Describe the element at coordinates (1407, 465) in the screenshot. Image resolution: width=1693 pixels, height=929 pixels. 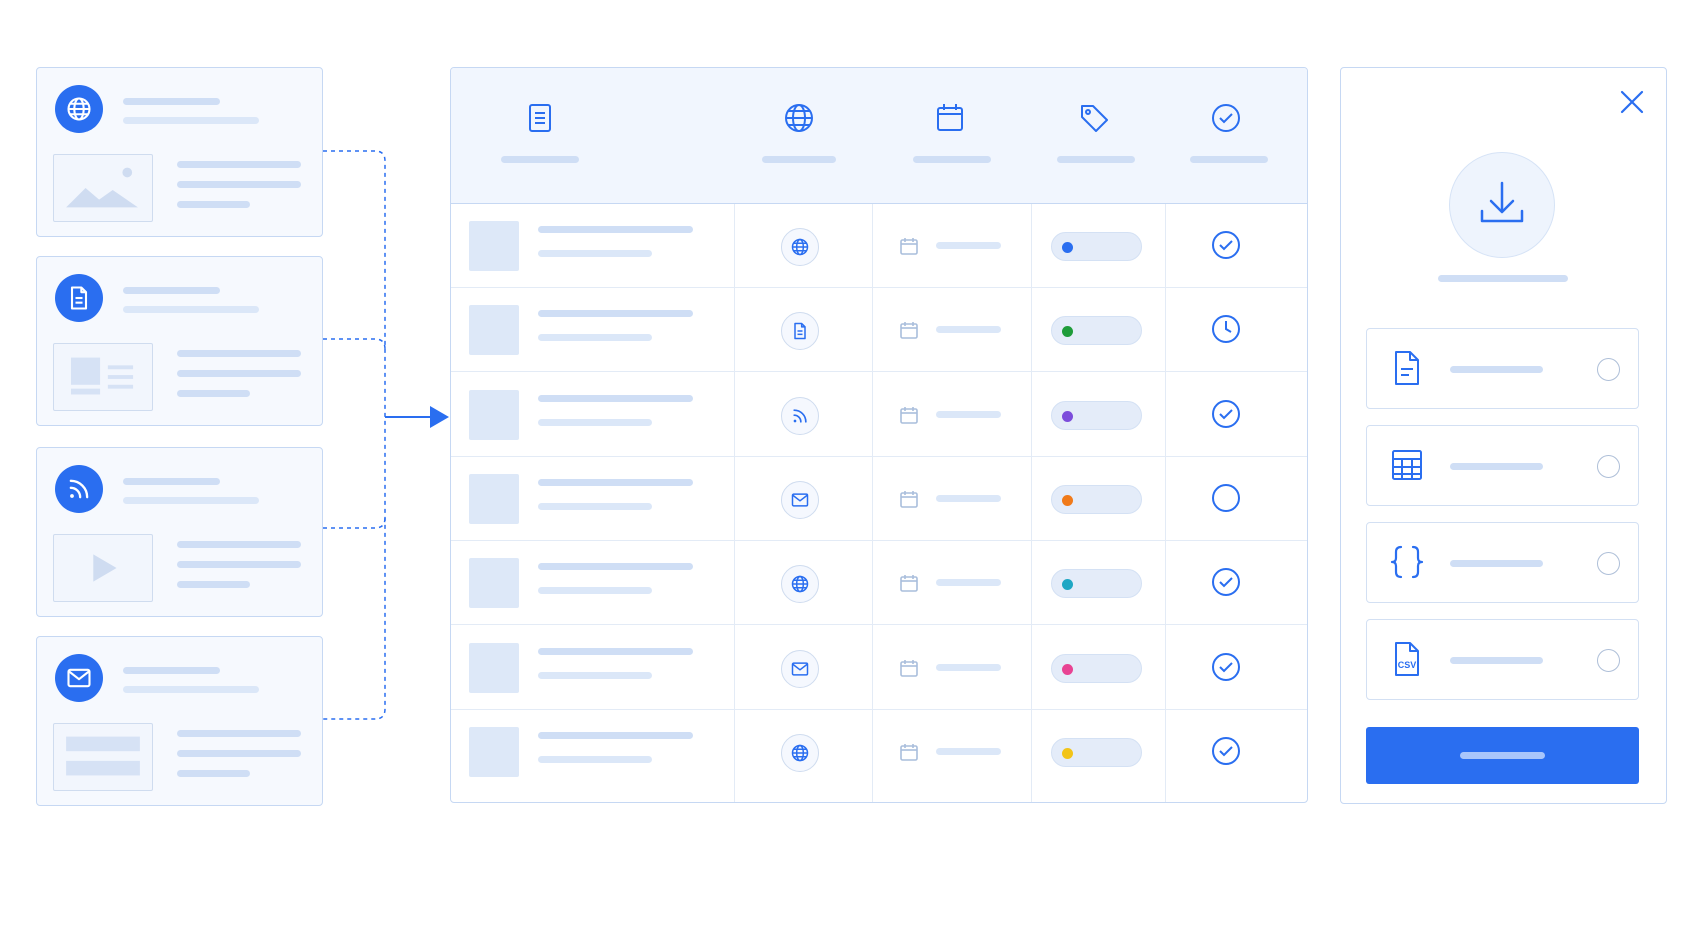
I see `table-grid-icon` at that location.